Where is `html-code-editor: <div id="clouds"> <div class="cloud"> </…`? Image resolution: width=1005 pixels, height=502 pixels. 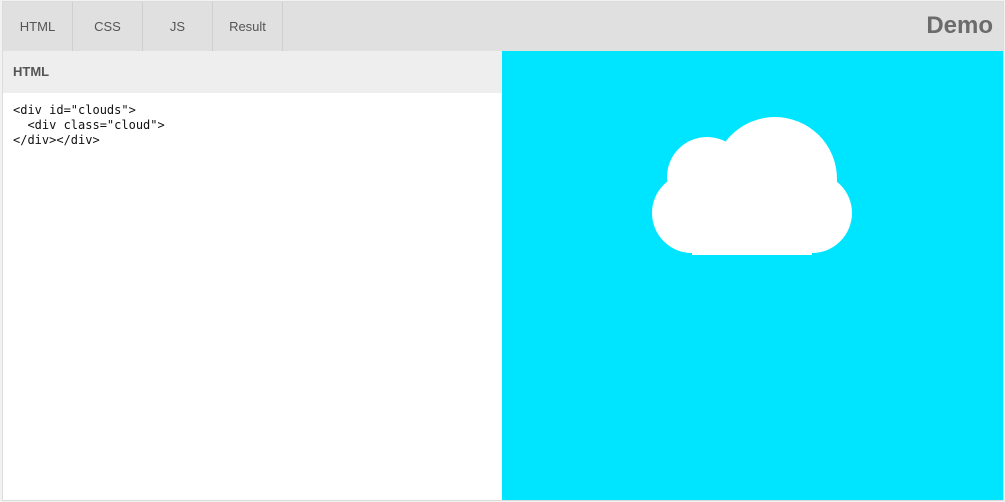
html-code-editor: <div id="clouds"> <div class="cloud"> </… is located at coordinates (252, 125).